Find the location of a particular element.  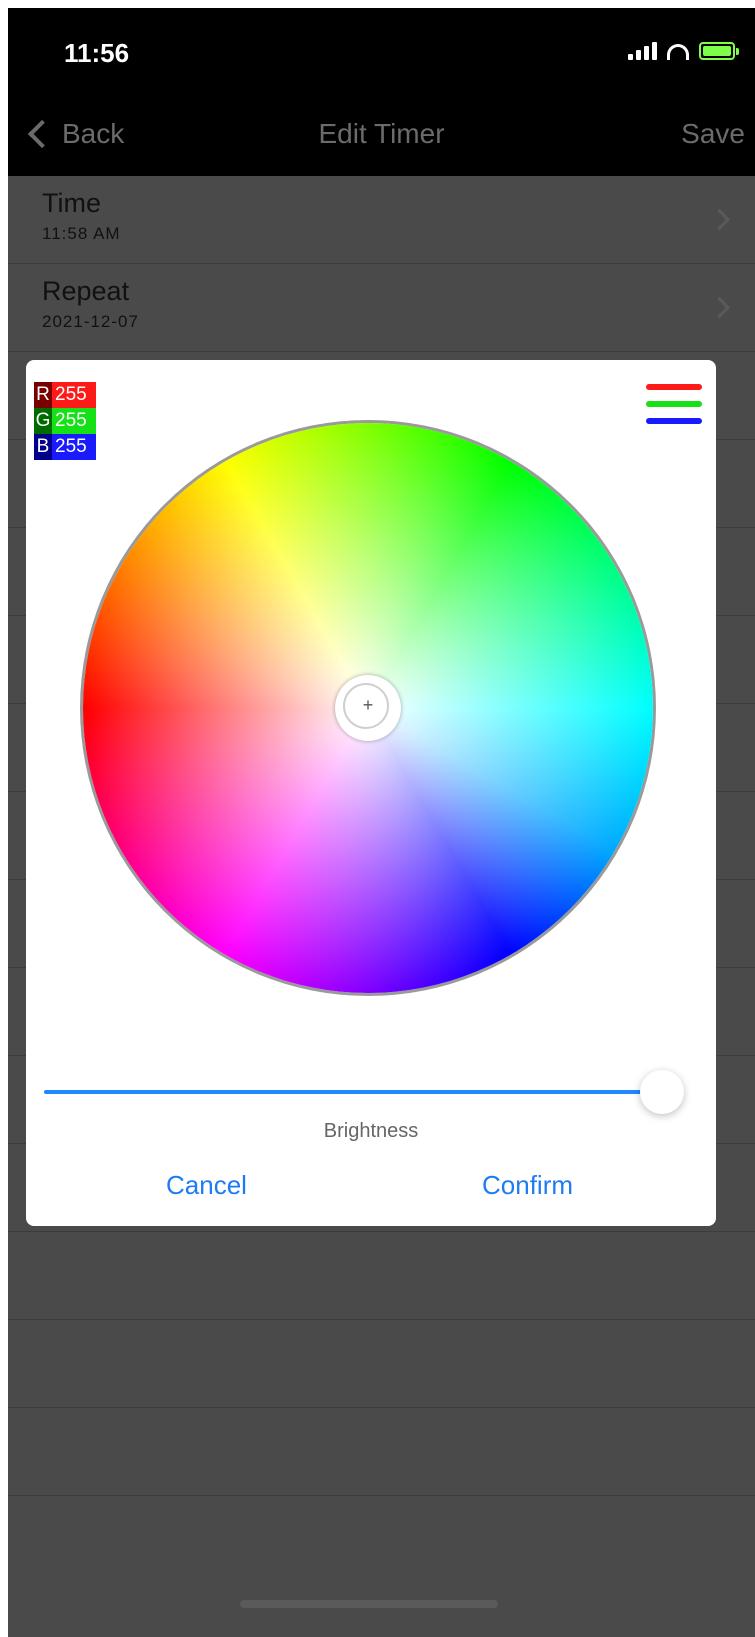

color-wheel-handle: + is located at coordinates (368, 708).